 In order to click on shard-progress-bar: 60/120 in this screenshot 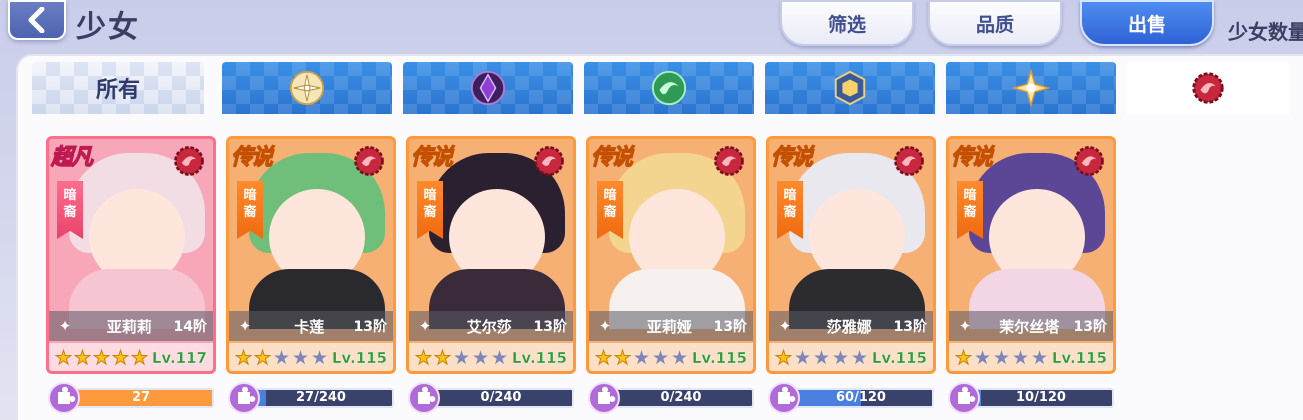, I will do `click(861, 398)`.